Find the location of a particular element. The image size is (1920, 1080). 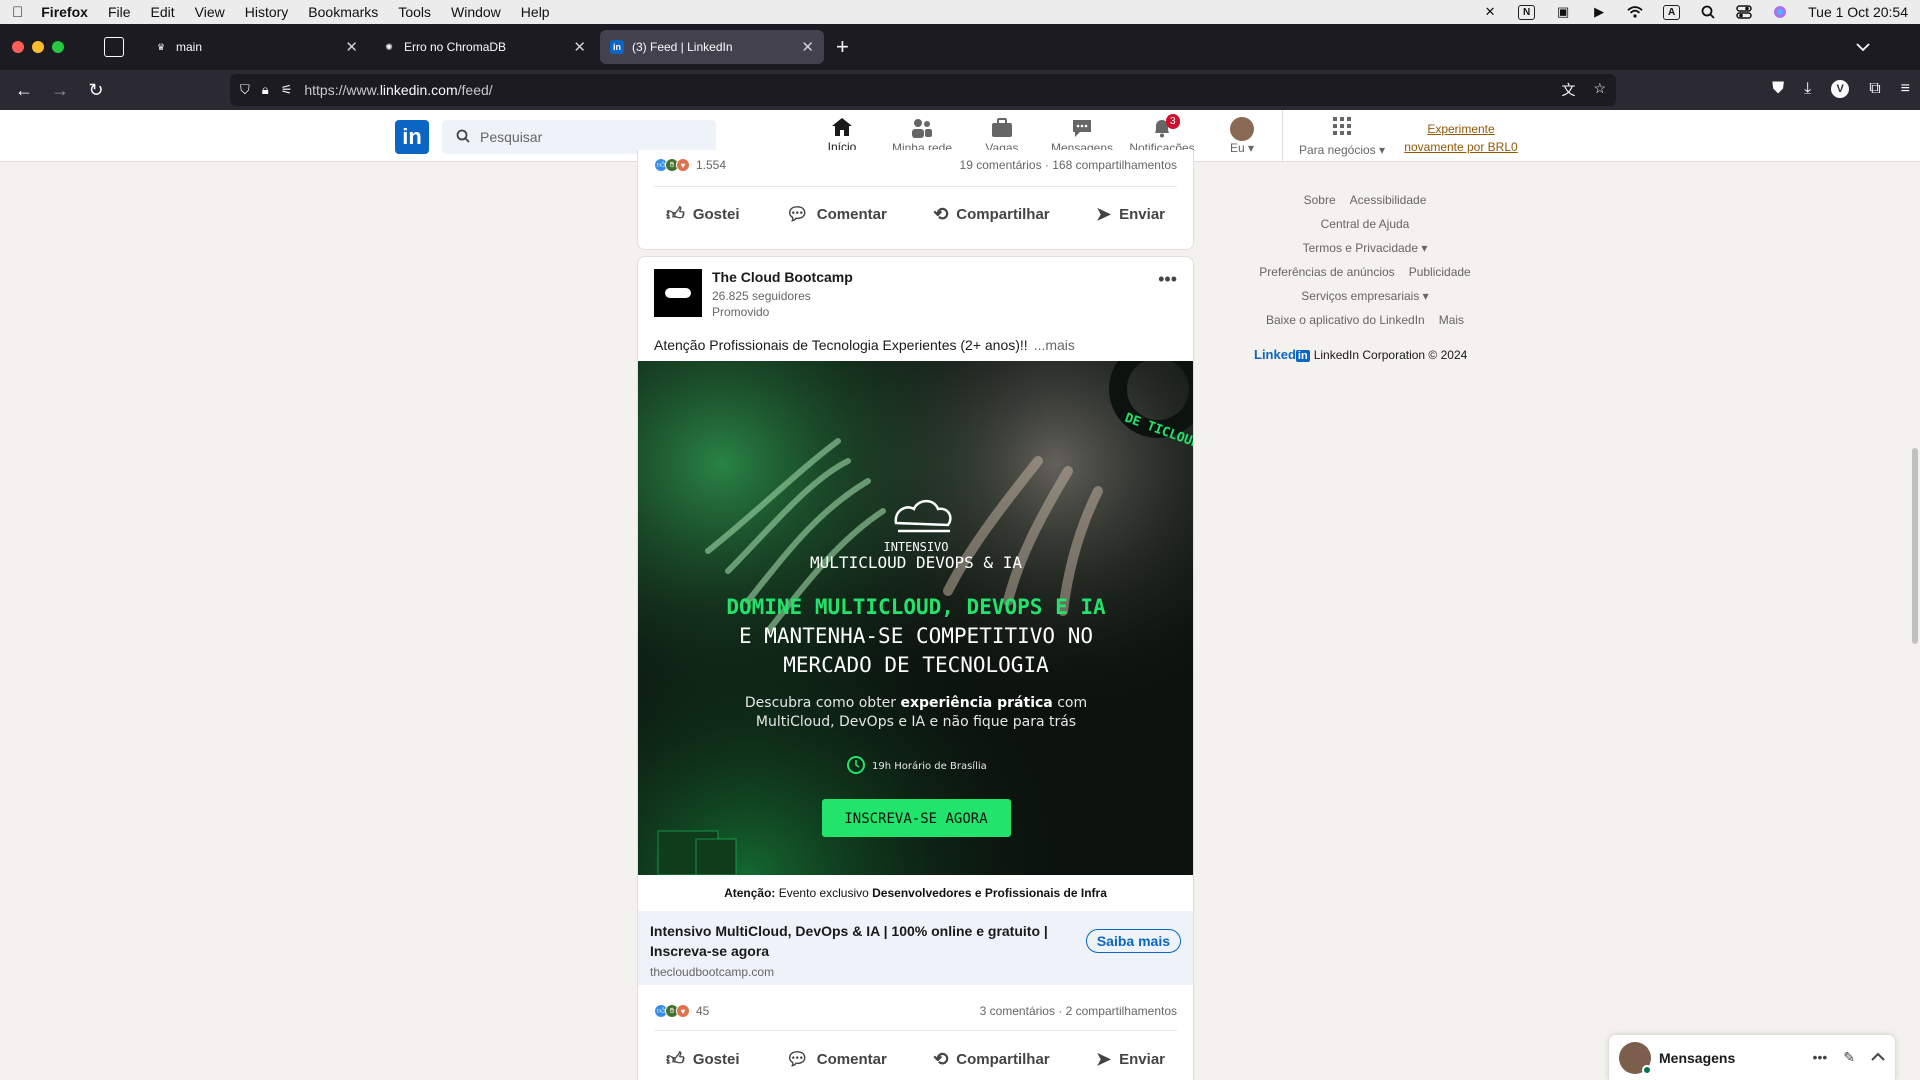

input-source-icon: A is located at coordinates (1672, 12).